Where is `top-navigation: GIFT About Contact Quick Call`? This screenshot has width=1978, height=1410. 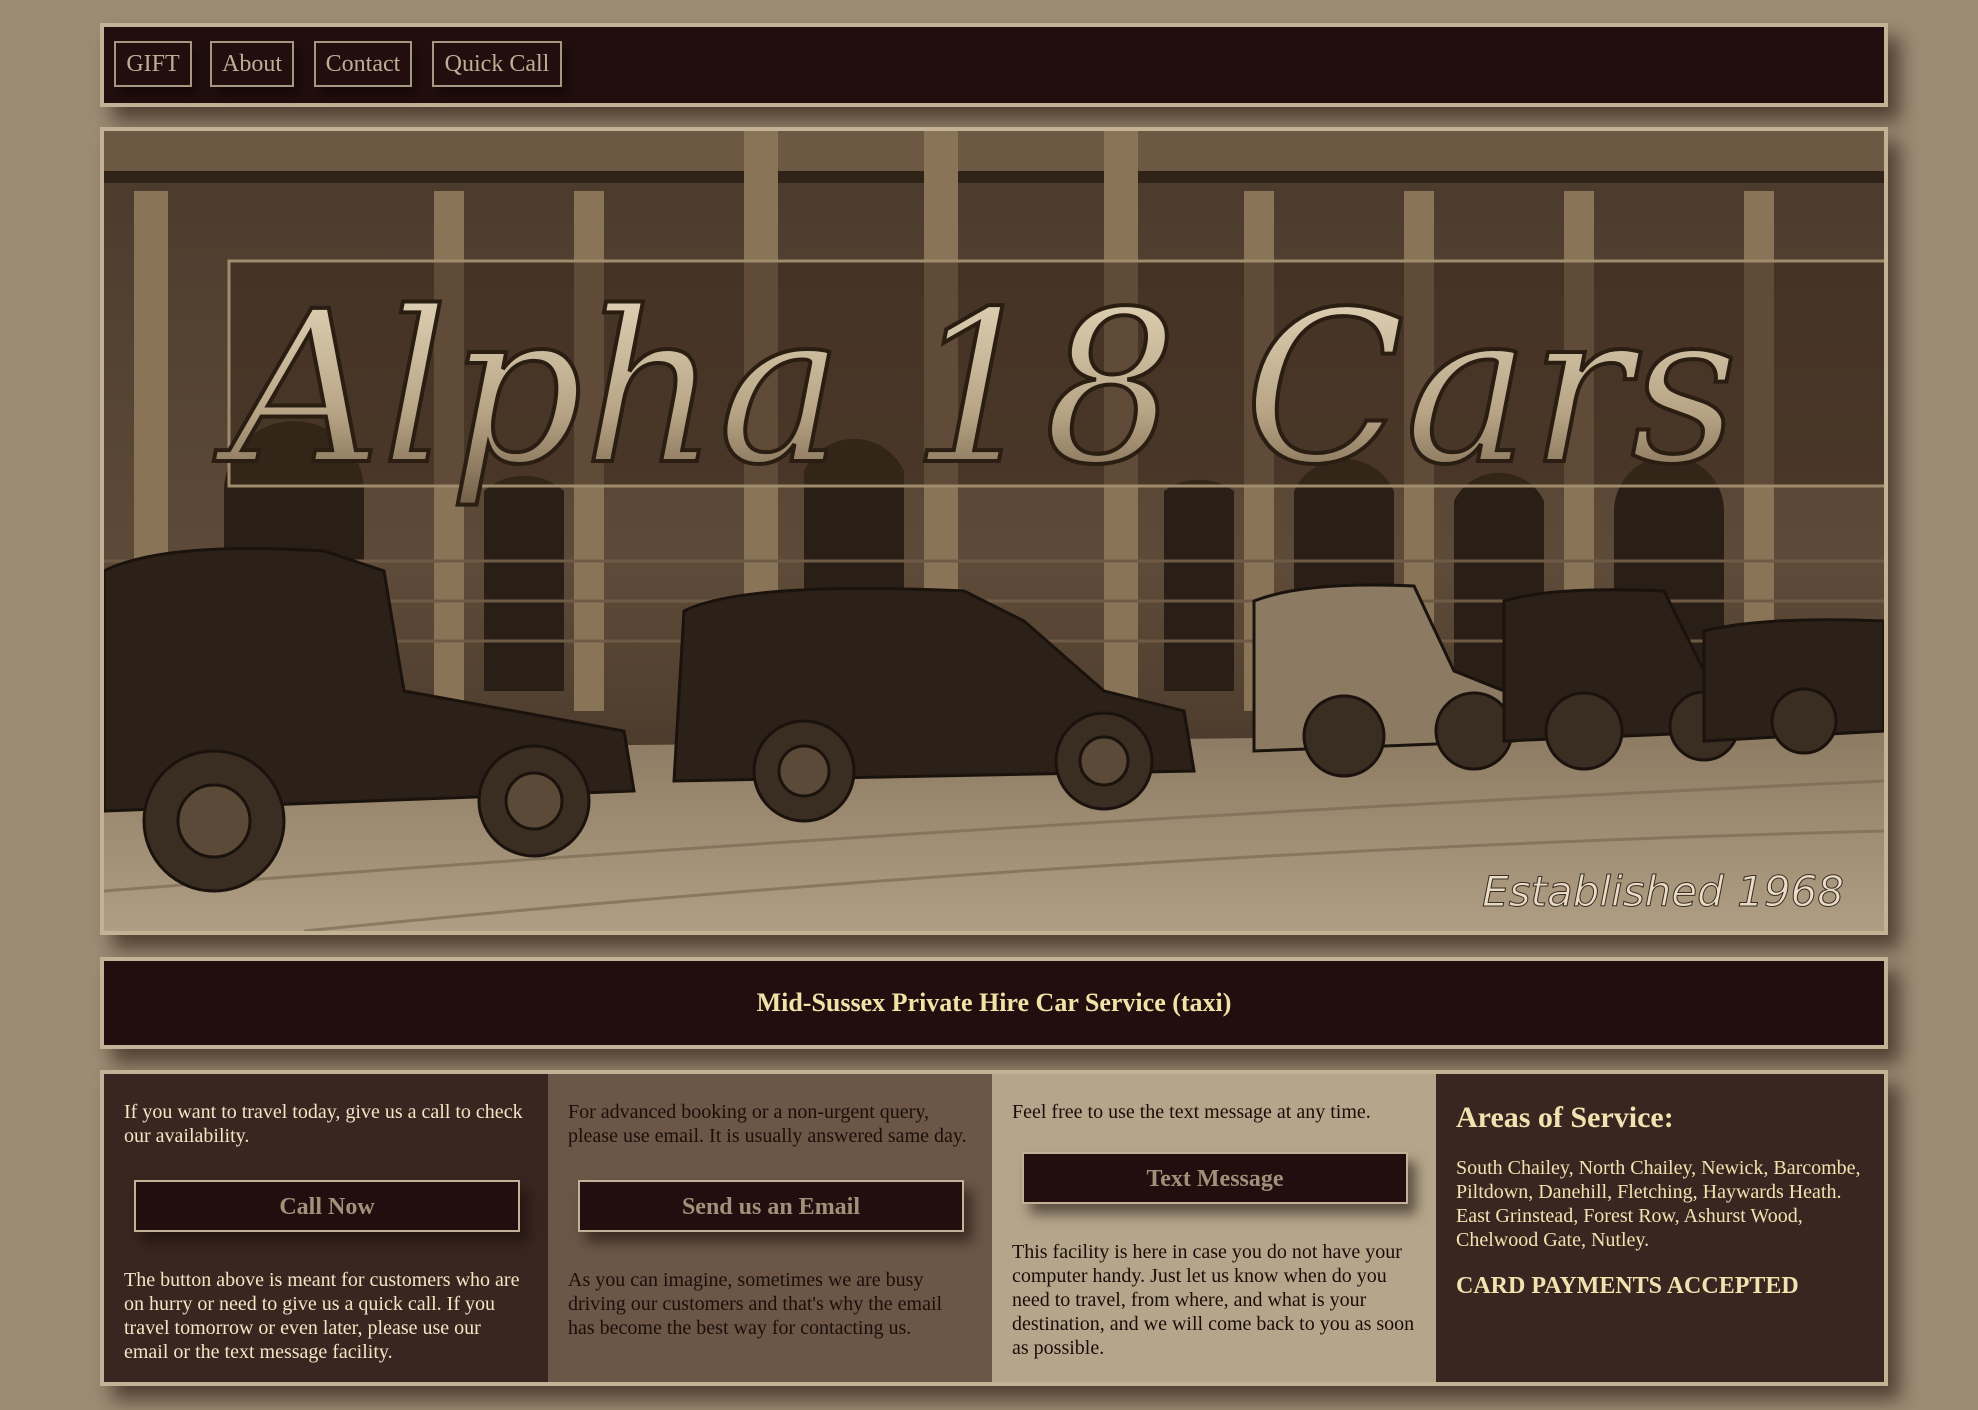 top-navigation: GIFT About Contact Quick Call is located at coordinates (994, 65).